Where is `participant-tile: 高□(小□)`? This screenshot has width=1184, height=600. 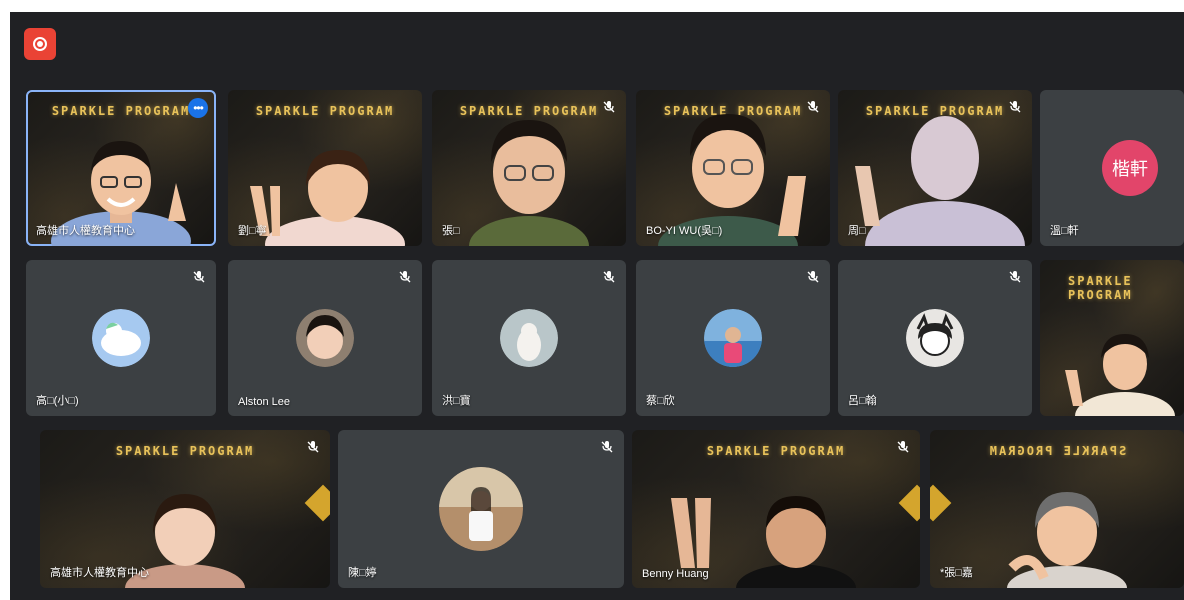
participant-tile: 高□(小□) is located at coordinates (121, 338).